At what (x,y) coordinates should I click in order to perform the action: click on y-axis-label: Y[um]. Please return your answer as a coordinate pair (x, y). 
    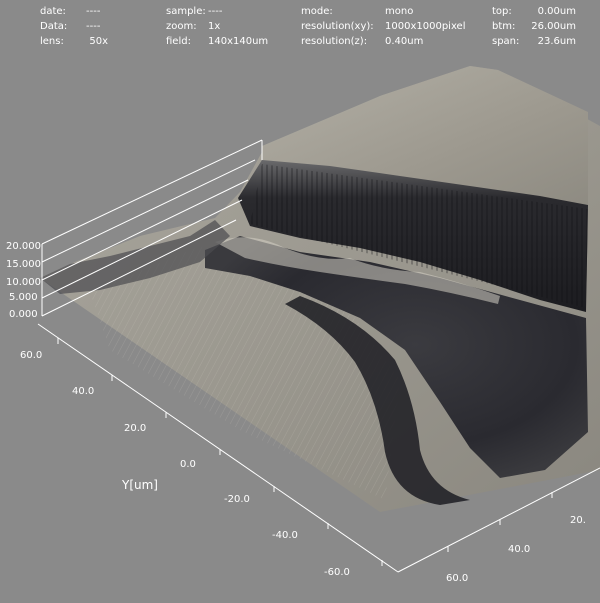
    Looking at the image, I should click on (139, 485).